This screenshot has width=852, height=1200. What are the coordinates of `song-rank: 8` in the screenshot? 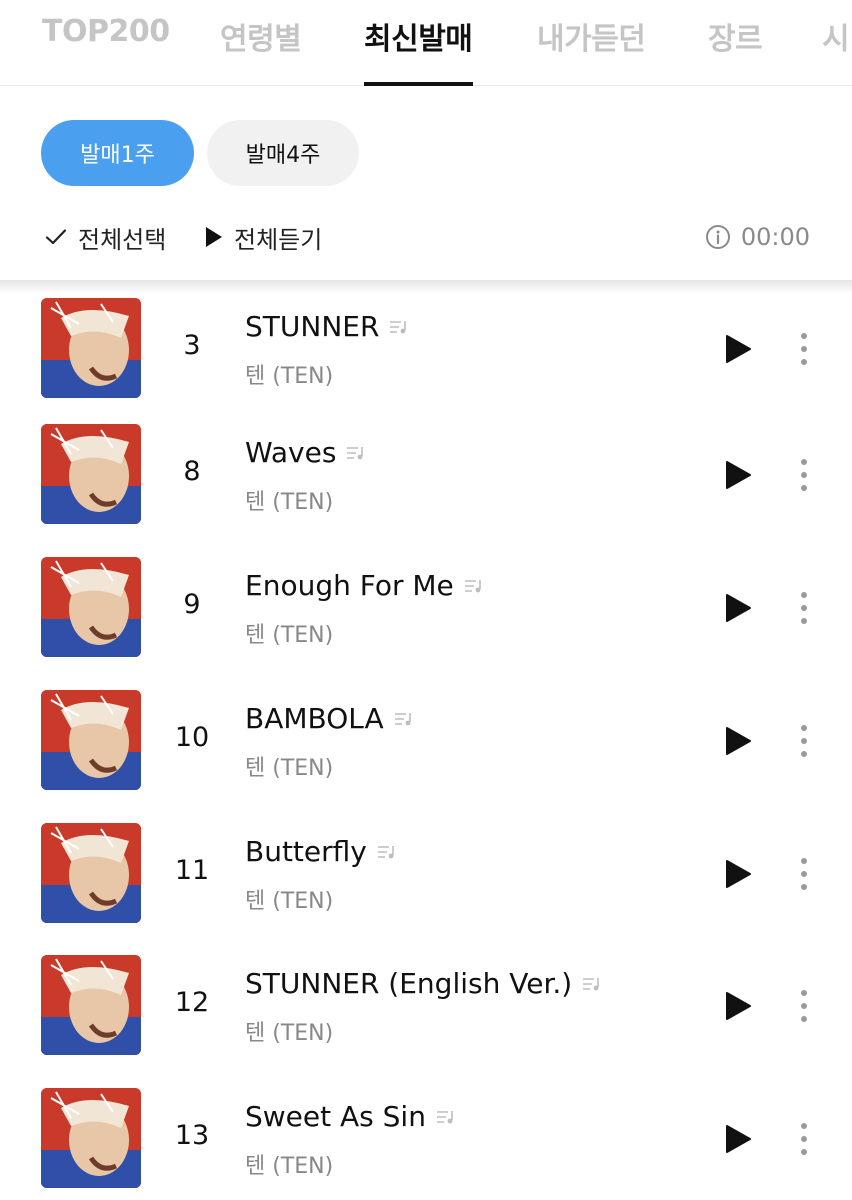 It's located at (192, 471).